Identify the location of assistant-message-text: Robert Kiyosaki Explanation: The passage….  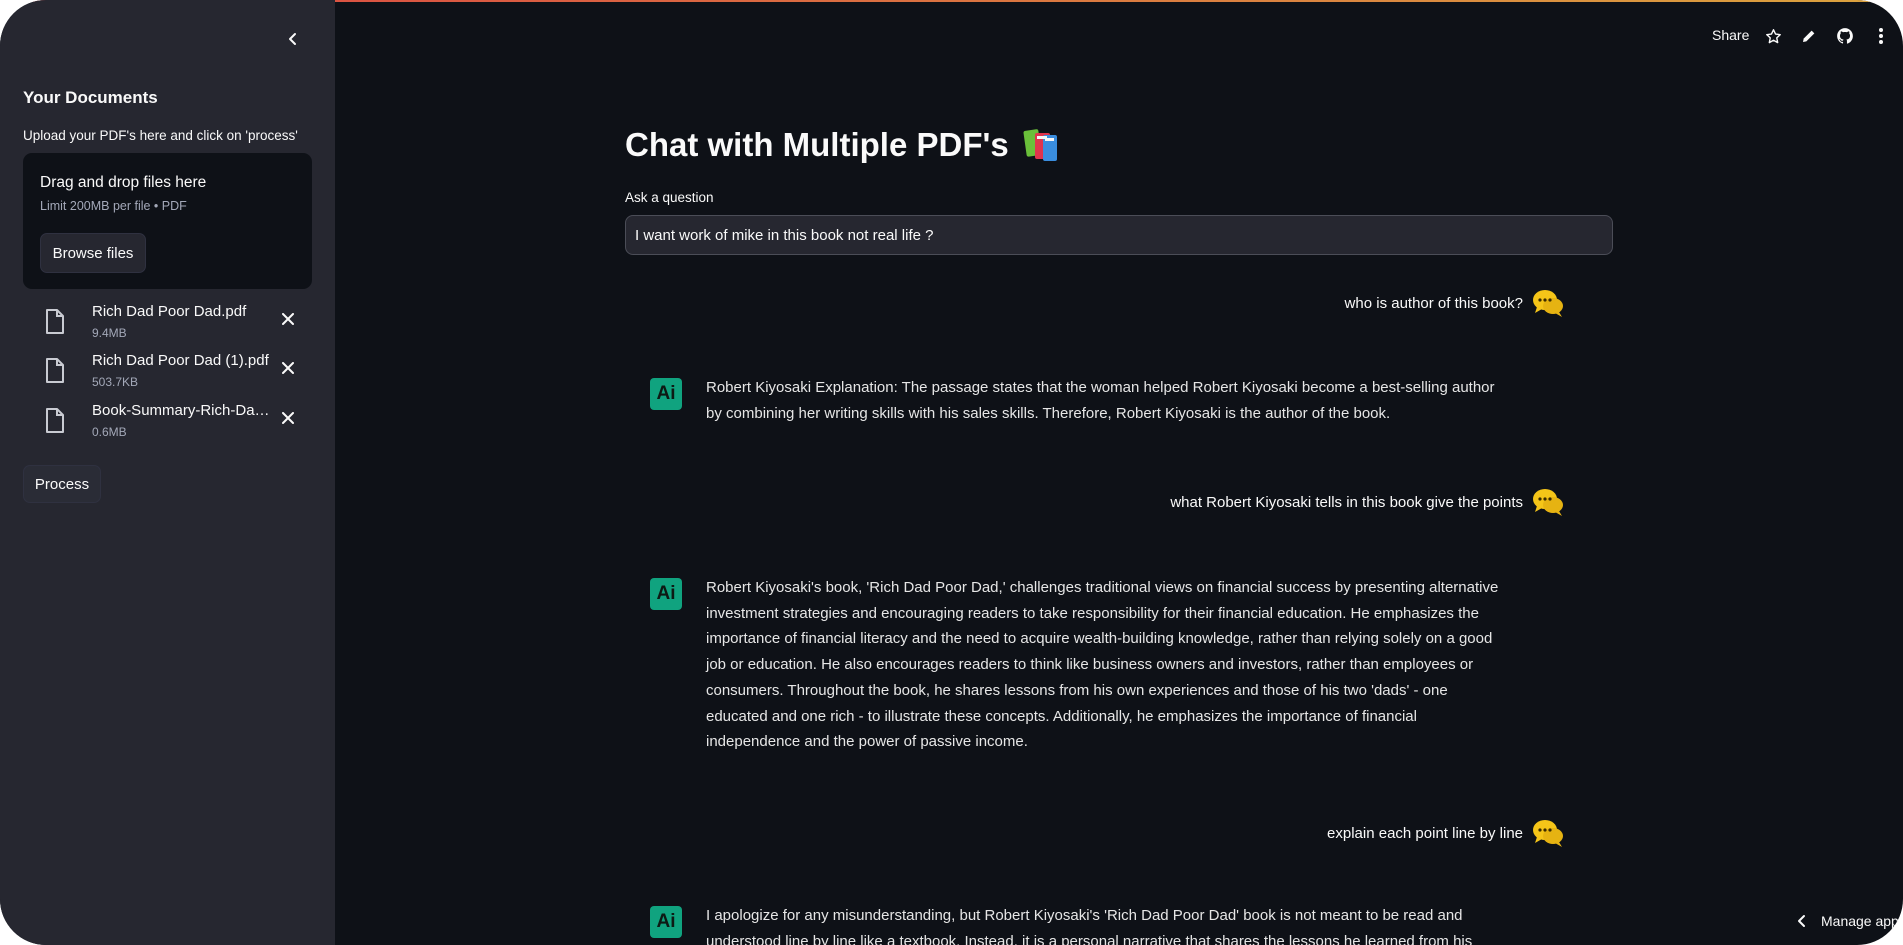
(1100, 400).